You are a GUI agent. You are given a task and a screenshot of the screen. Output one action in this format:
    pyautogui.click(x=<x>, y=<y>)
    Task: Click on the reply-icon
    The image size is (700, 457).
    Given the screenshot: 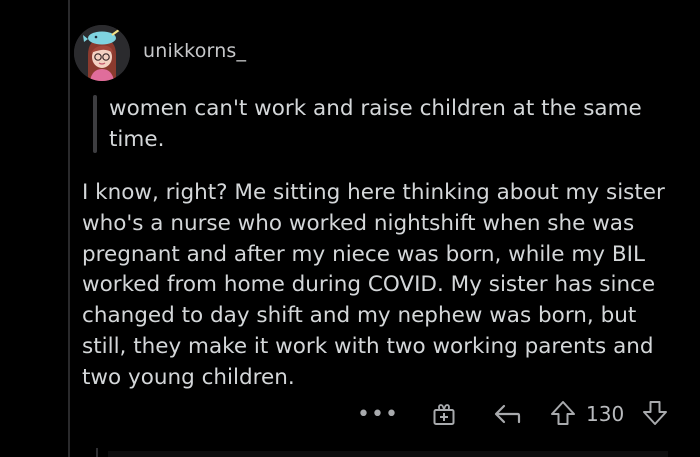 What is the action you would take?
    pyautogui.click(x=507, y=414)
    